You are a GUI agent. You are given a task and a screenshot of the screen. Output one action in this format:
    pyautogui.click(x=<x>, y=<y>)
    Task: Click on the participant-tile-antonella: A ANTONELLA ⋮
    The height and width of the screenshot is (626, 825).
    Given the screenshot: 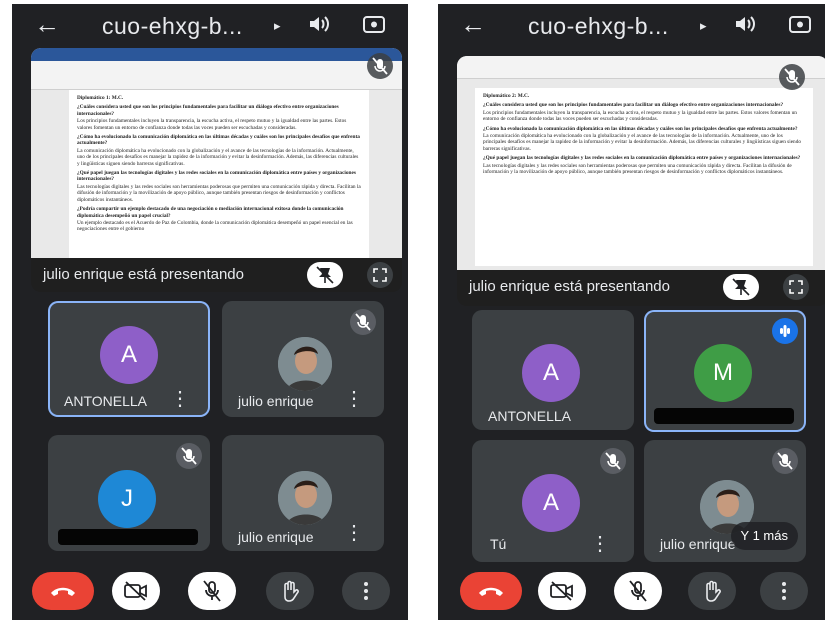 What is the action you would take?
    pyautogui.click(x=129, y=359)
    